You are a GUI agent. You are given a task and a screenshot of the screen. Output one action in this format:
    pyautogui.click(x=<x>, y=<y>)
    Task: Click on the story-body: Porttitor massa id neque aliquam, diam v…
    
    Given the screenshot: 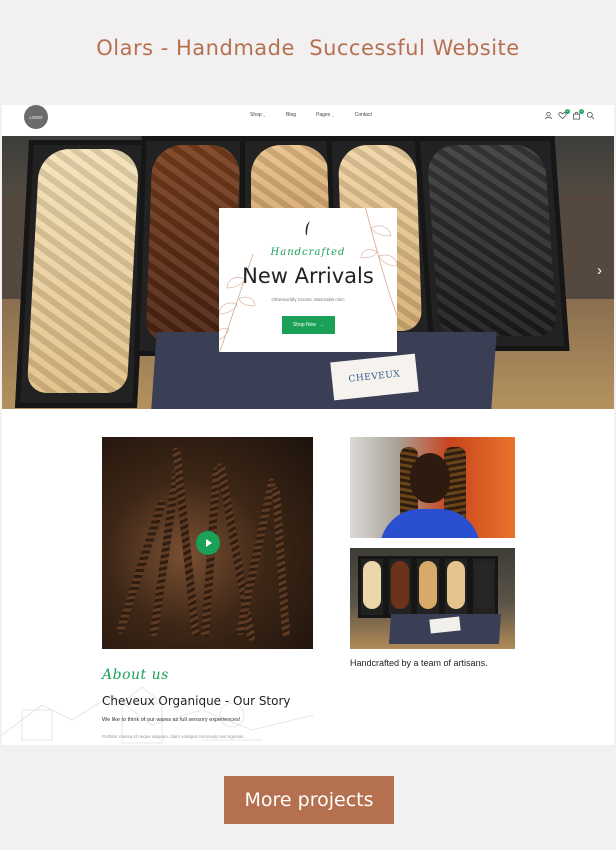 What is the action you would take?
    pyautogui.click(x=173, y=736)
    